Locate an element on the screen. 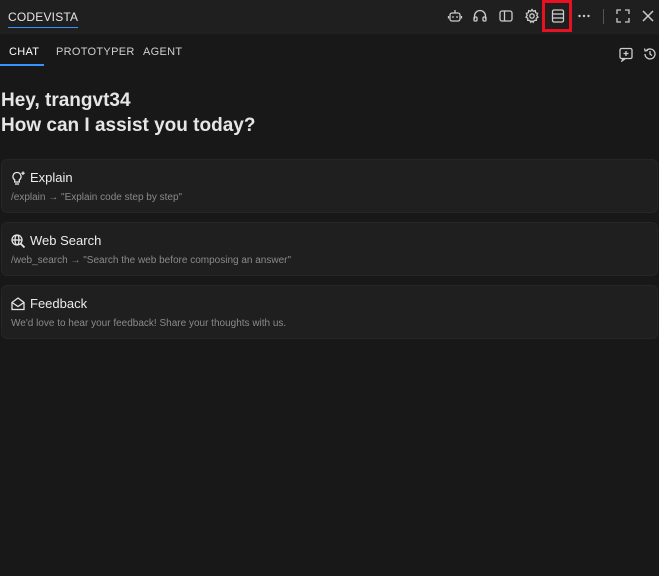 The height and width of the screenshot is (576, 659). greeting-line-2: How can I assist you today? is located at coordinates (128, 125).